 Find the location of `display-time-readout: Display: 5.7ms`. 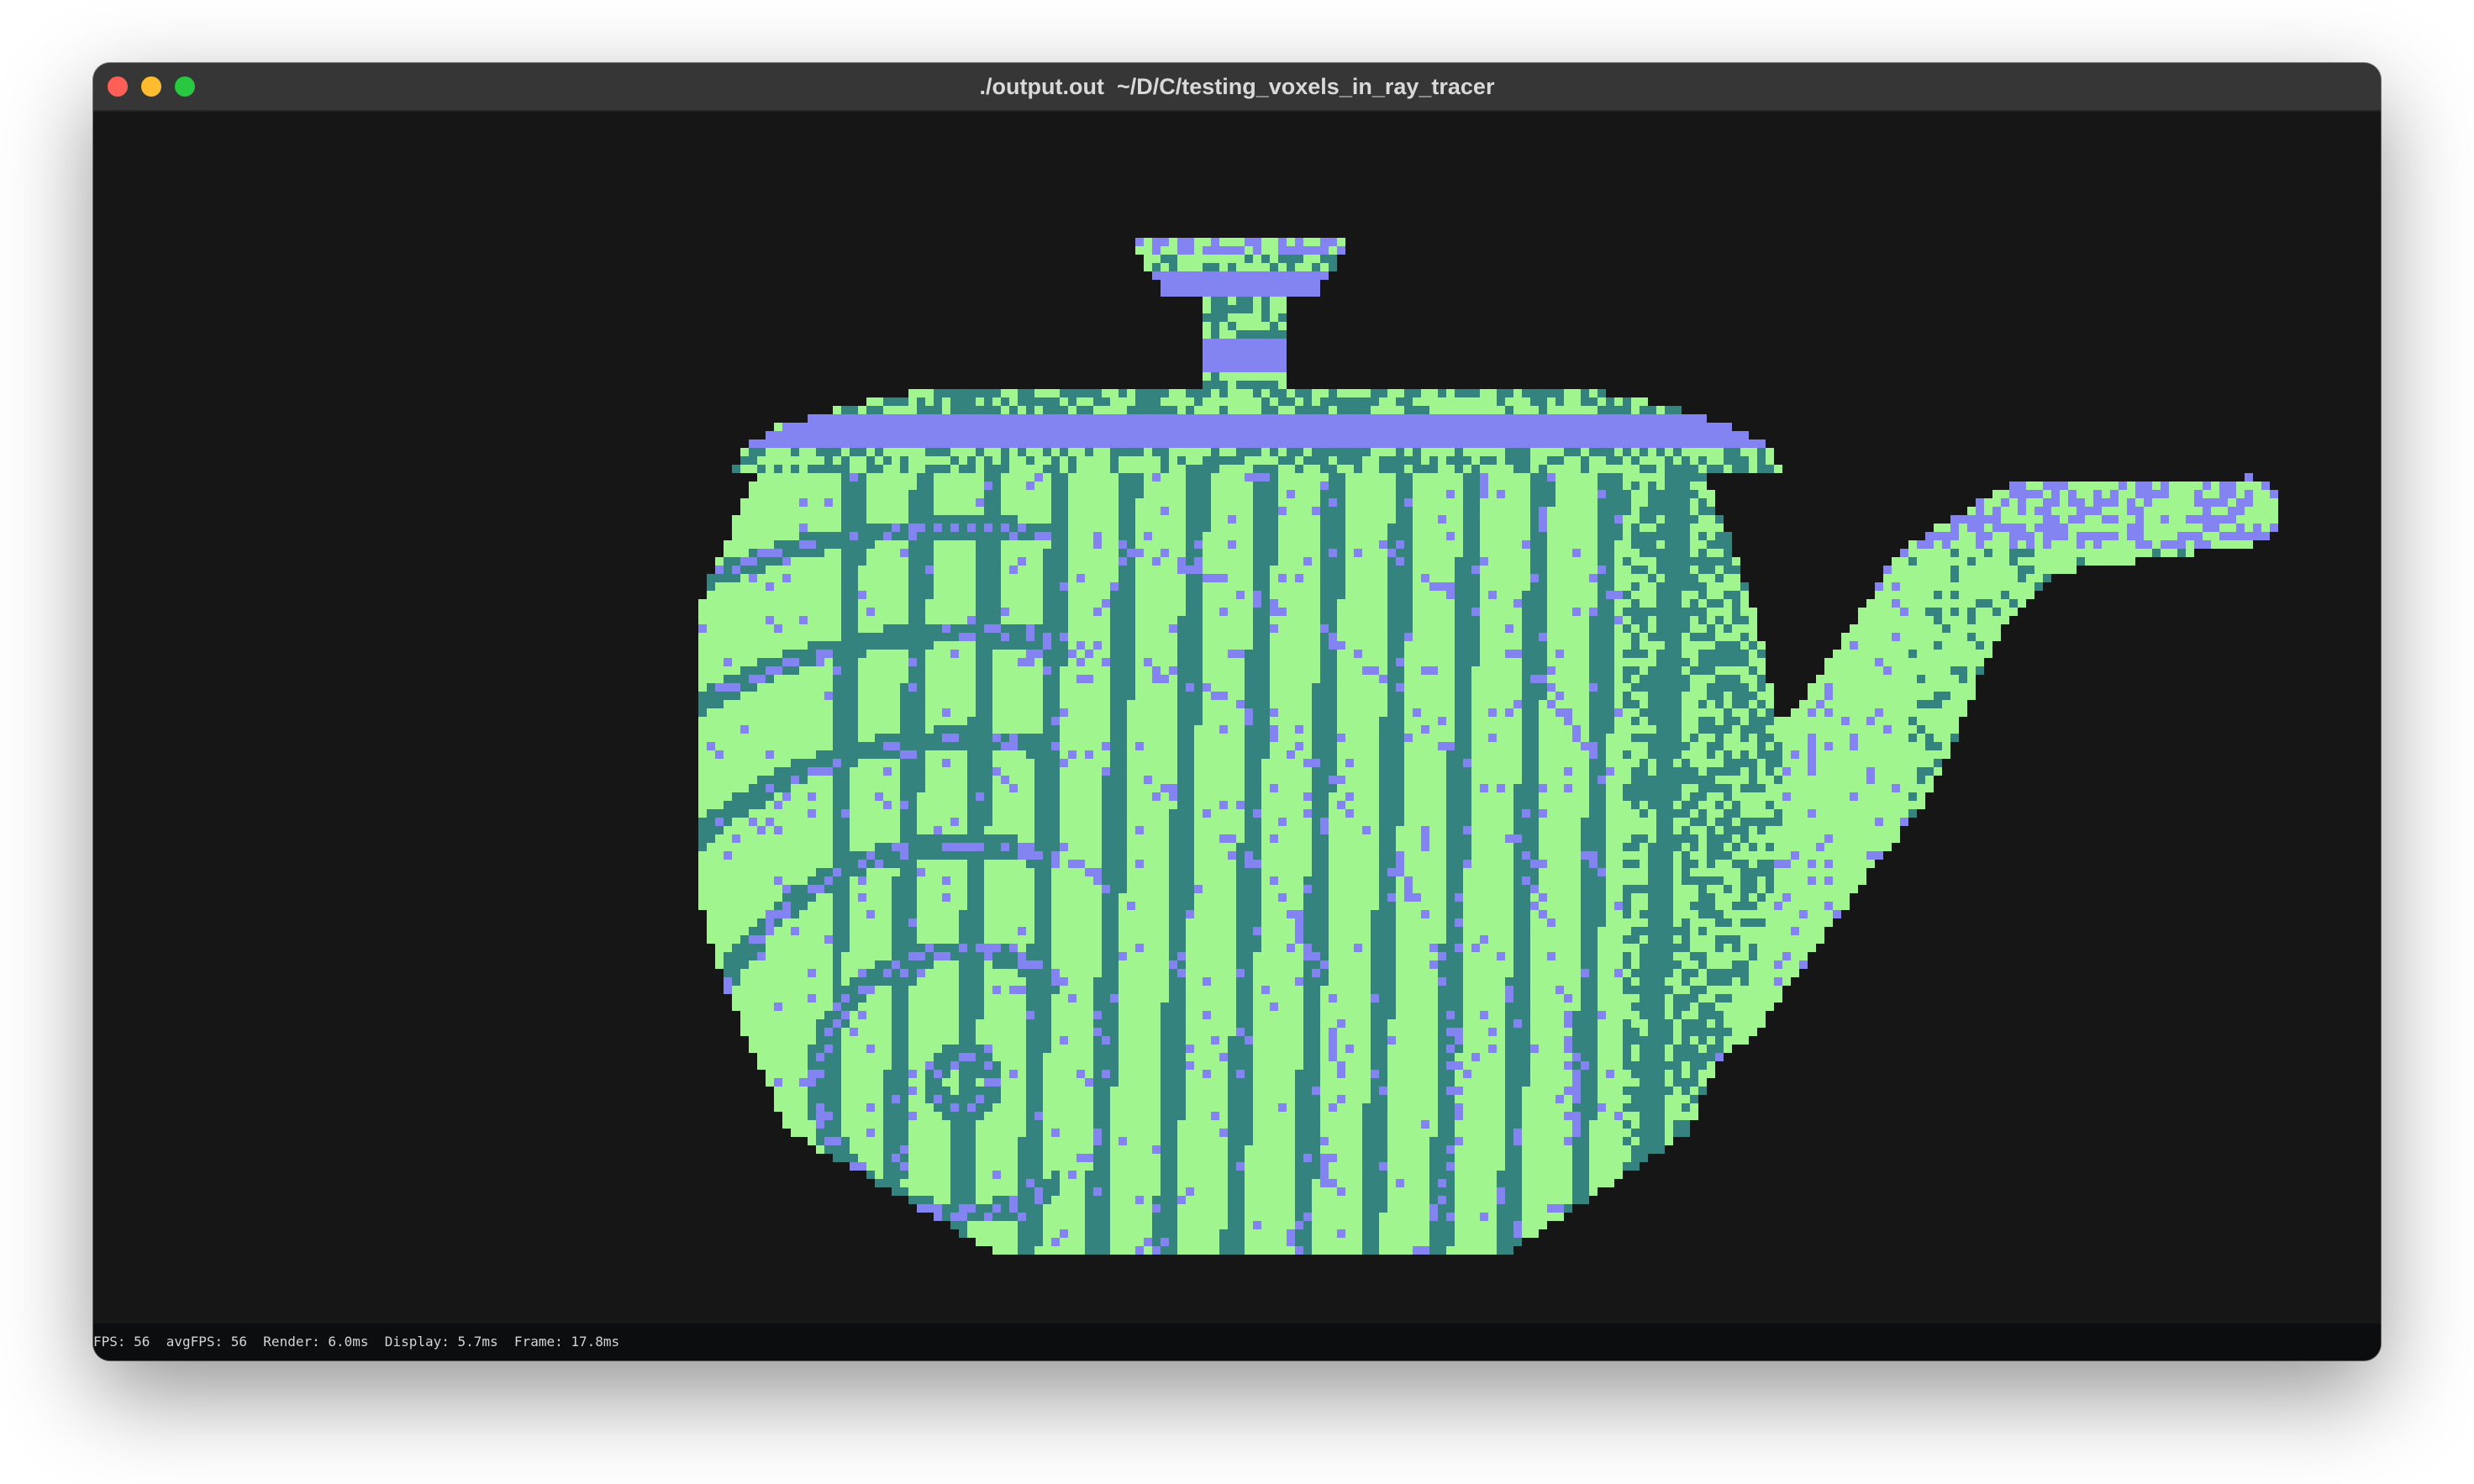

display-time-readout: Display: 5.7ms is located at coordinates (441, 1342).